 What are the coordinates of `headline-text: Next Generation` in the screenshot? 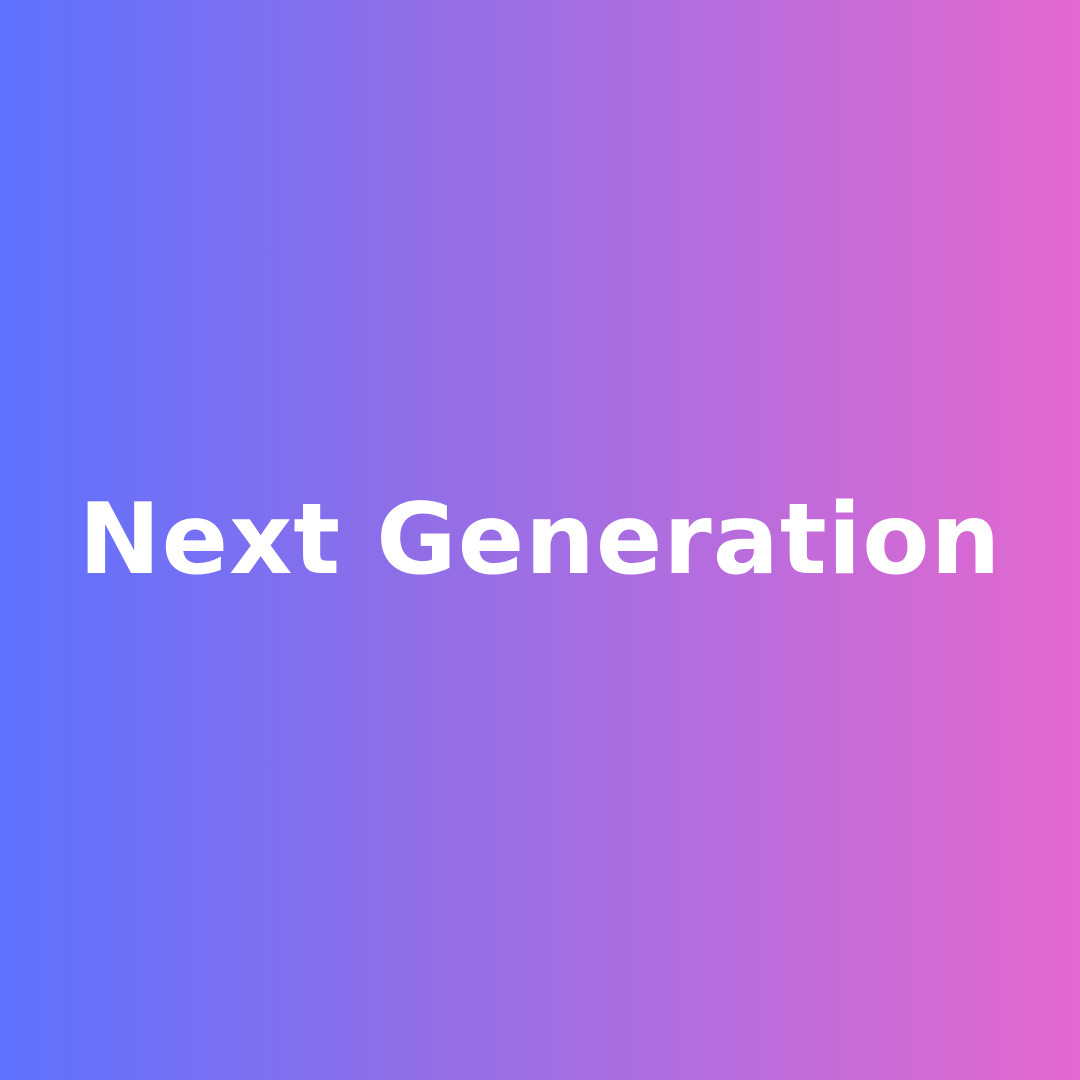 It's located at (540, 540).